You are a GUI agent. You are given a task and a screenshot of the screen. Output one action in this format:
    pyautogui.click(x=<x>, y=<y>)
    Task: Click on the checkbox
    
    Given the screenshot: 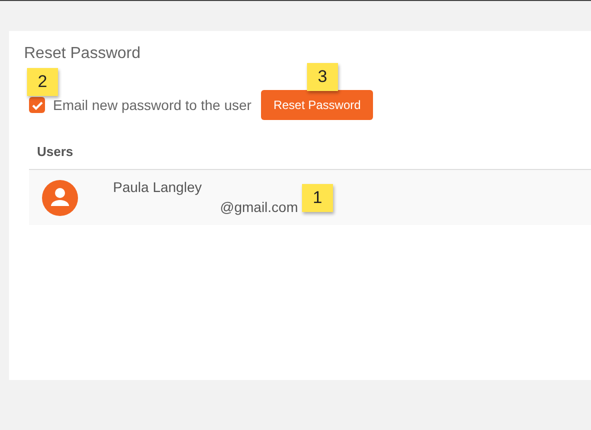 What is the action you would take?
    pyautogui.click(x=37, y=105)
    